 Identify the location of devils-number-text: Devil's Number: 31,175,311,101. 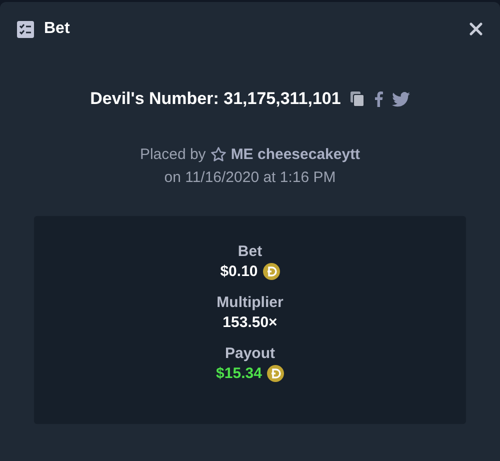
(215, 99).